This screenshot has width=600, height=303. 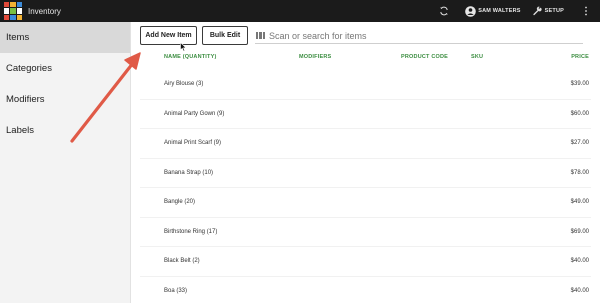 I want to click on table-row: Banana Strap (10) $78.00, so click(x=365, y=173).